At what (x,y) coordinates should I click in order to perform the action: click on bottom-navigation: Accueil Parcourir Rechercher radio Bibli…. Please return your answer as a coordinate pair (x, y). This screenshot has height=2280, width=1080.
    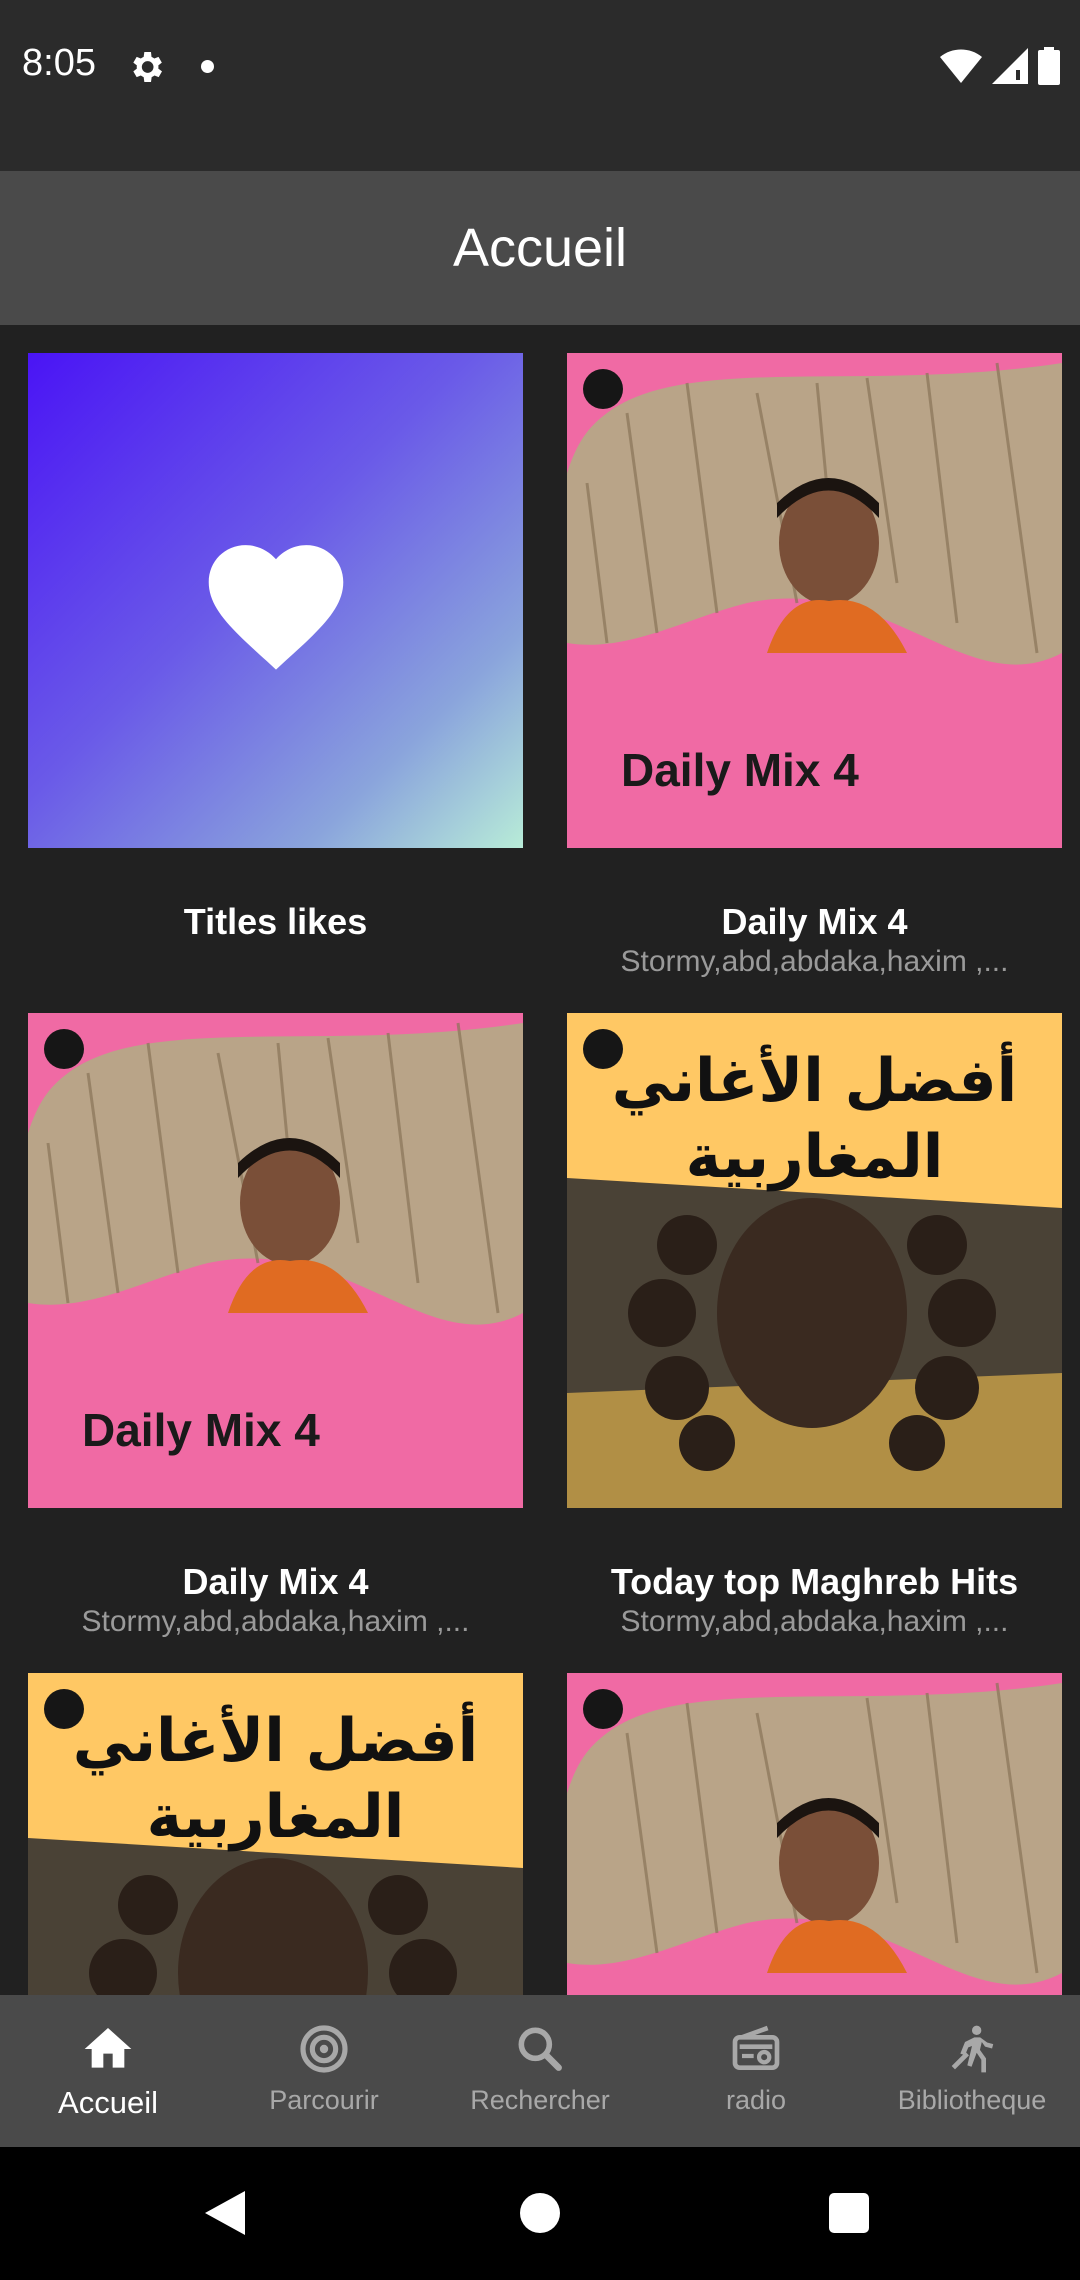
    Looking at the image, I should click on (540, 2071).